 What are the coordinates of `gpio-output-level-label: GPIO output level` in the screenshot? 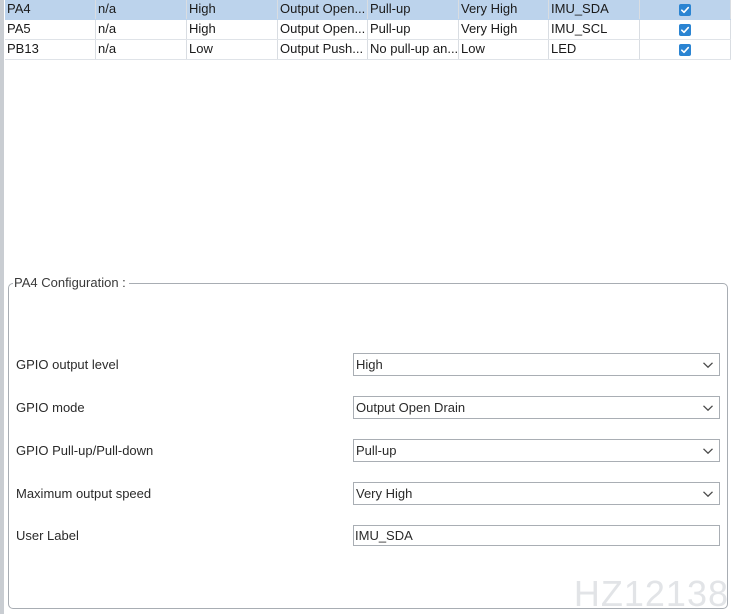 It's located at (67, 364).